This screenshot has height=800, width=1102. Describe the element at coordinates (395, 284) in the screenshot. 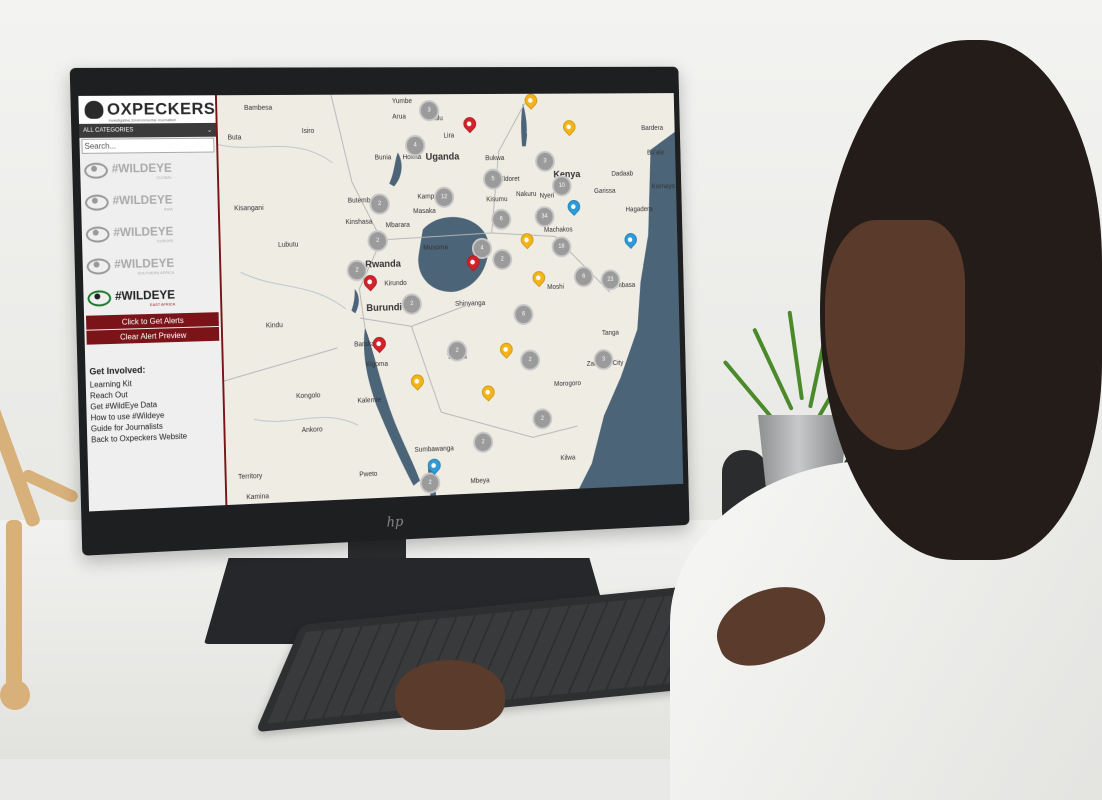

I see `map-label: Kirundo` at that location.